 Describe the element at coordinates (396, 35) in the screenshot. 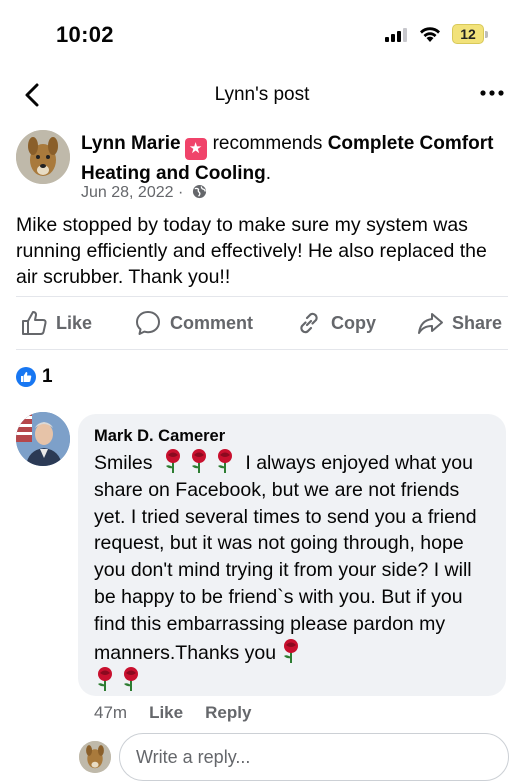

I see `cellular-signal-icon` at that location.